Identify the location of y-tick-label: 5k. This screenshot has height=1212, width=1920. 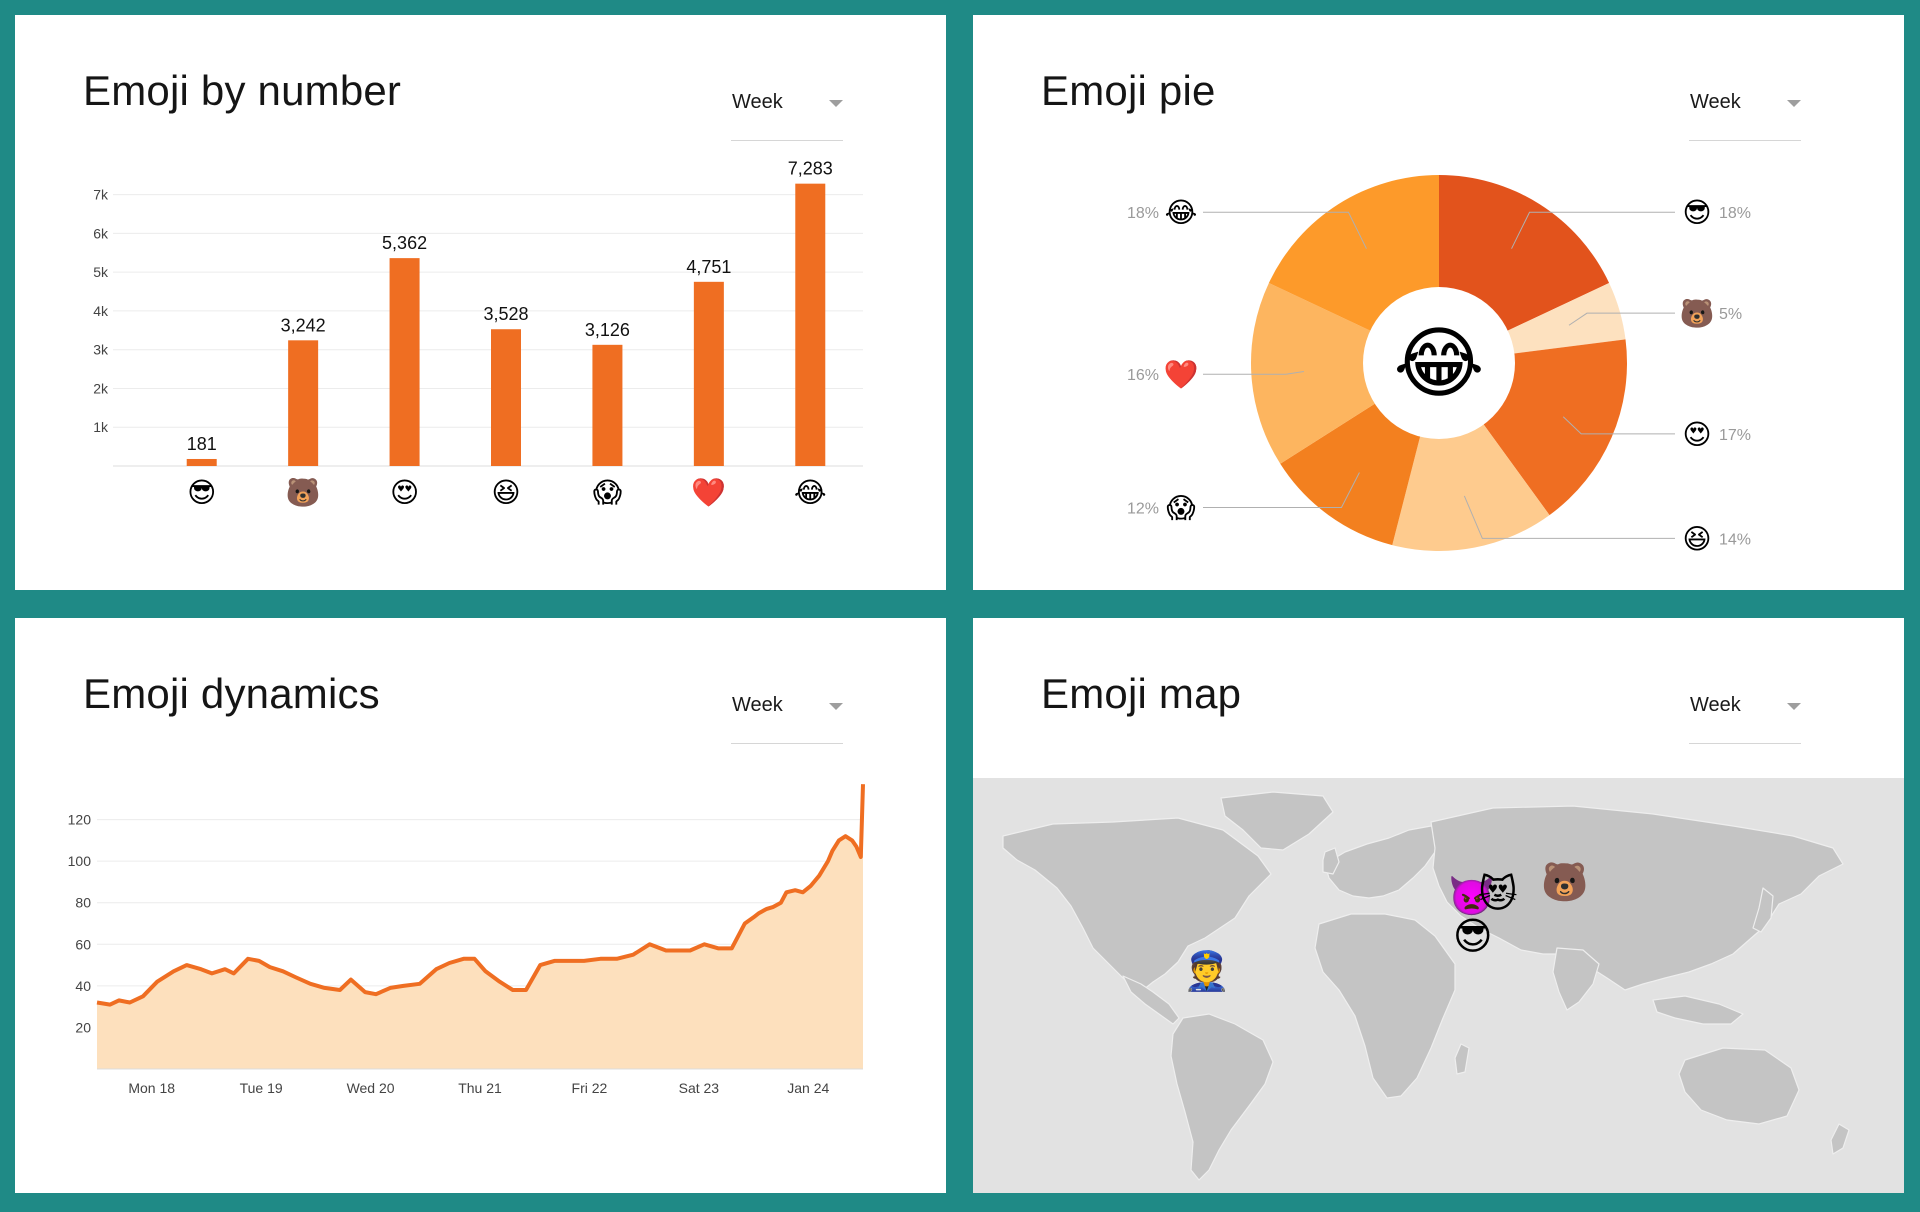
(101, 272).